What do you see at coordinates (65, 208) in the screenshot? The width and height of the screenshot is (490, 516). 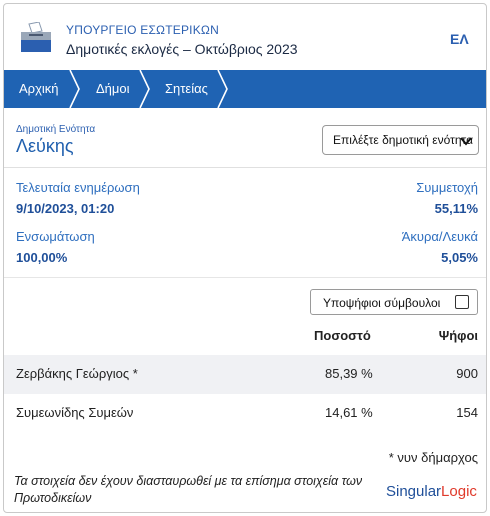 I see `last-update-value: 9/10/2023, 01:20` at bounding box center [65, 208].